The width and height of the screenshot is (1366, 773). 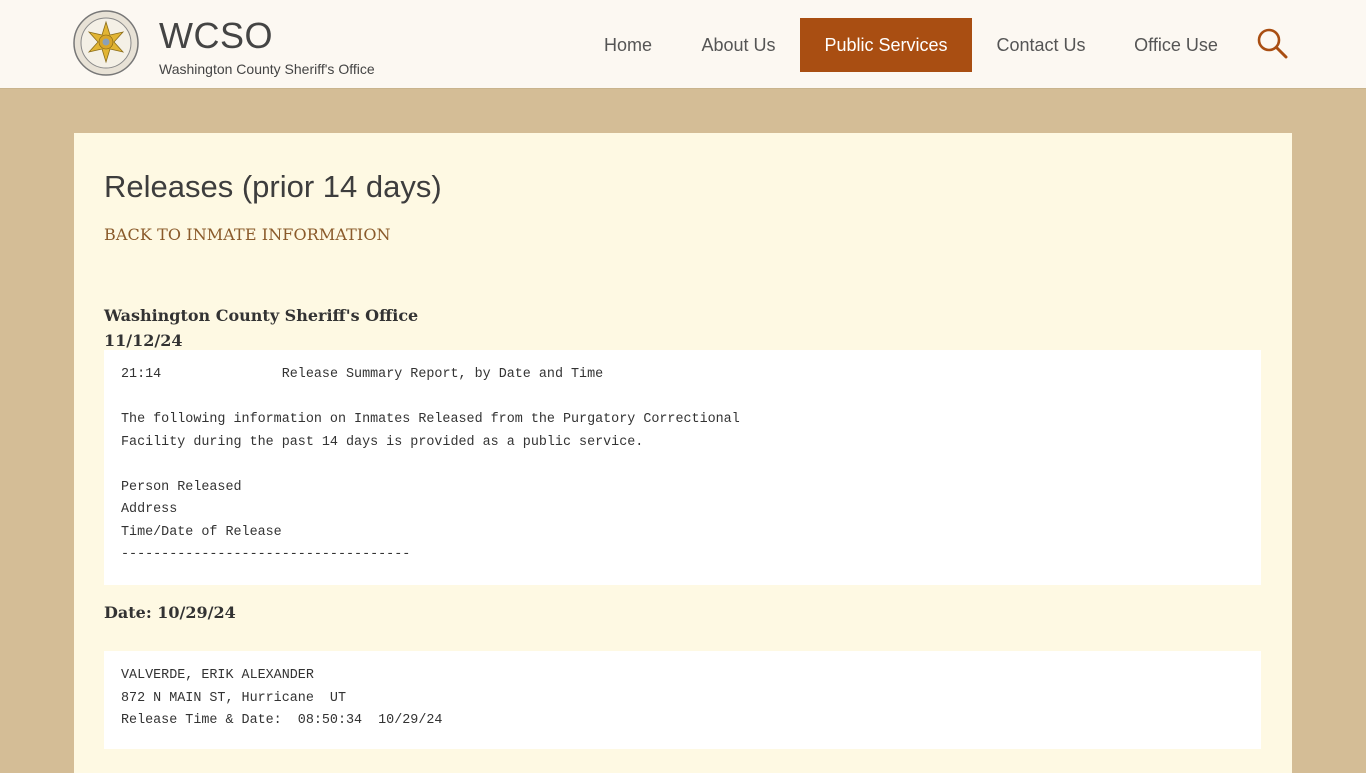 What do you see at coordinates (282, 720) in the screenshot?
I see `release-time-date: Release Time & Date: 08:50:34 10/29/24` at bounding box center [282, 720].